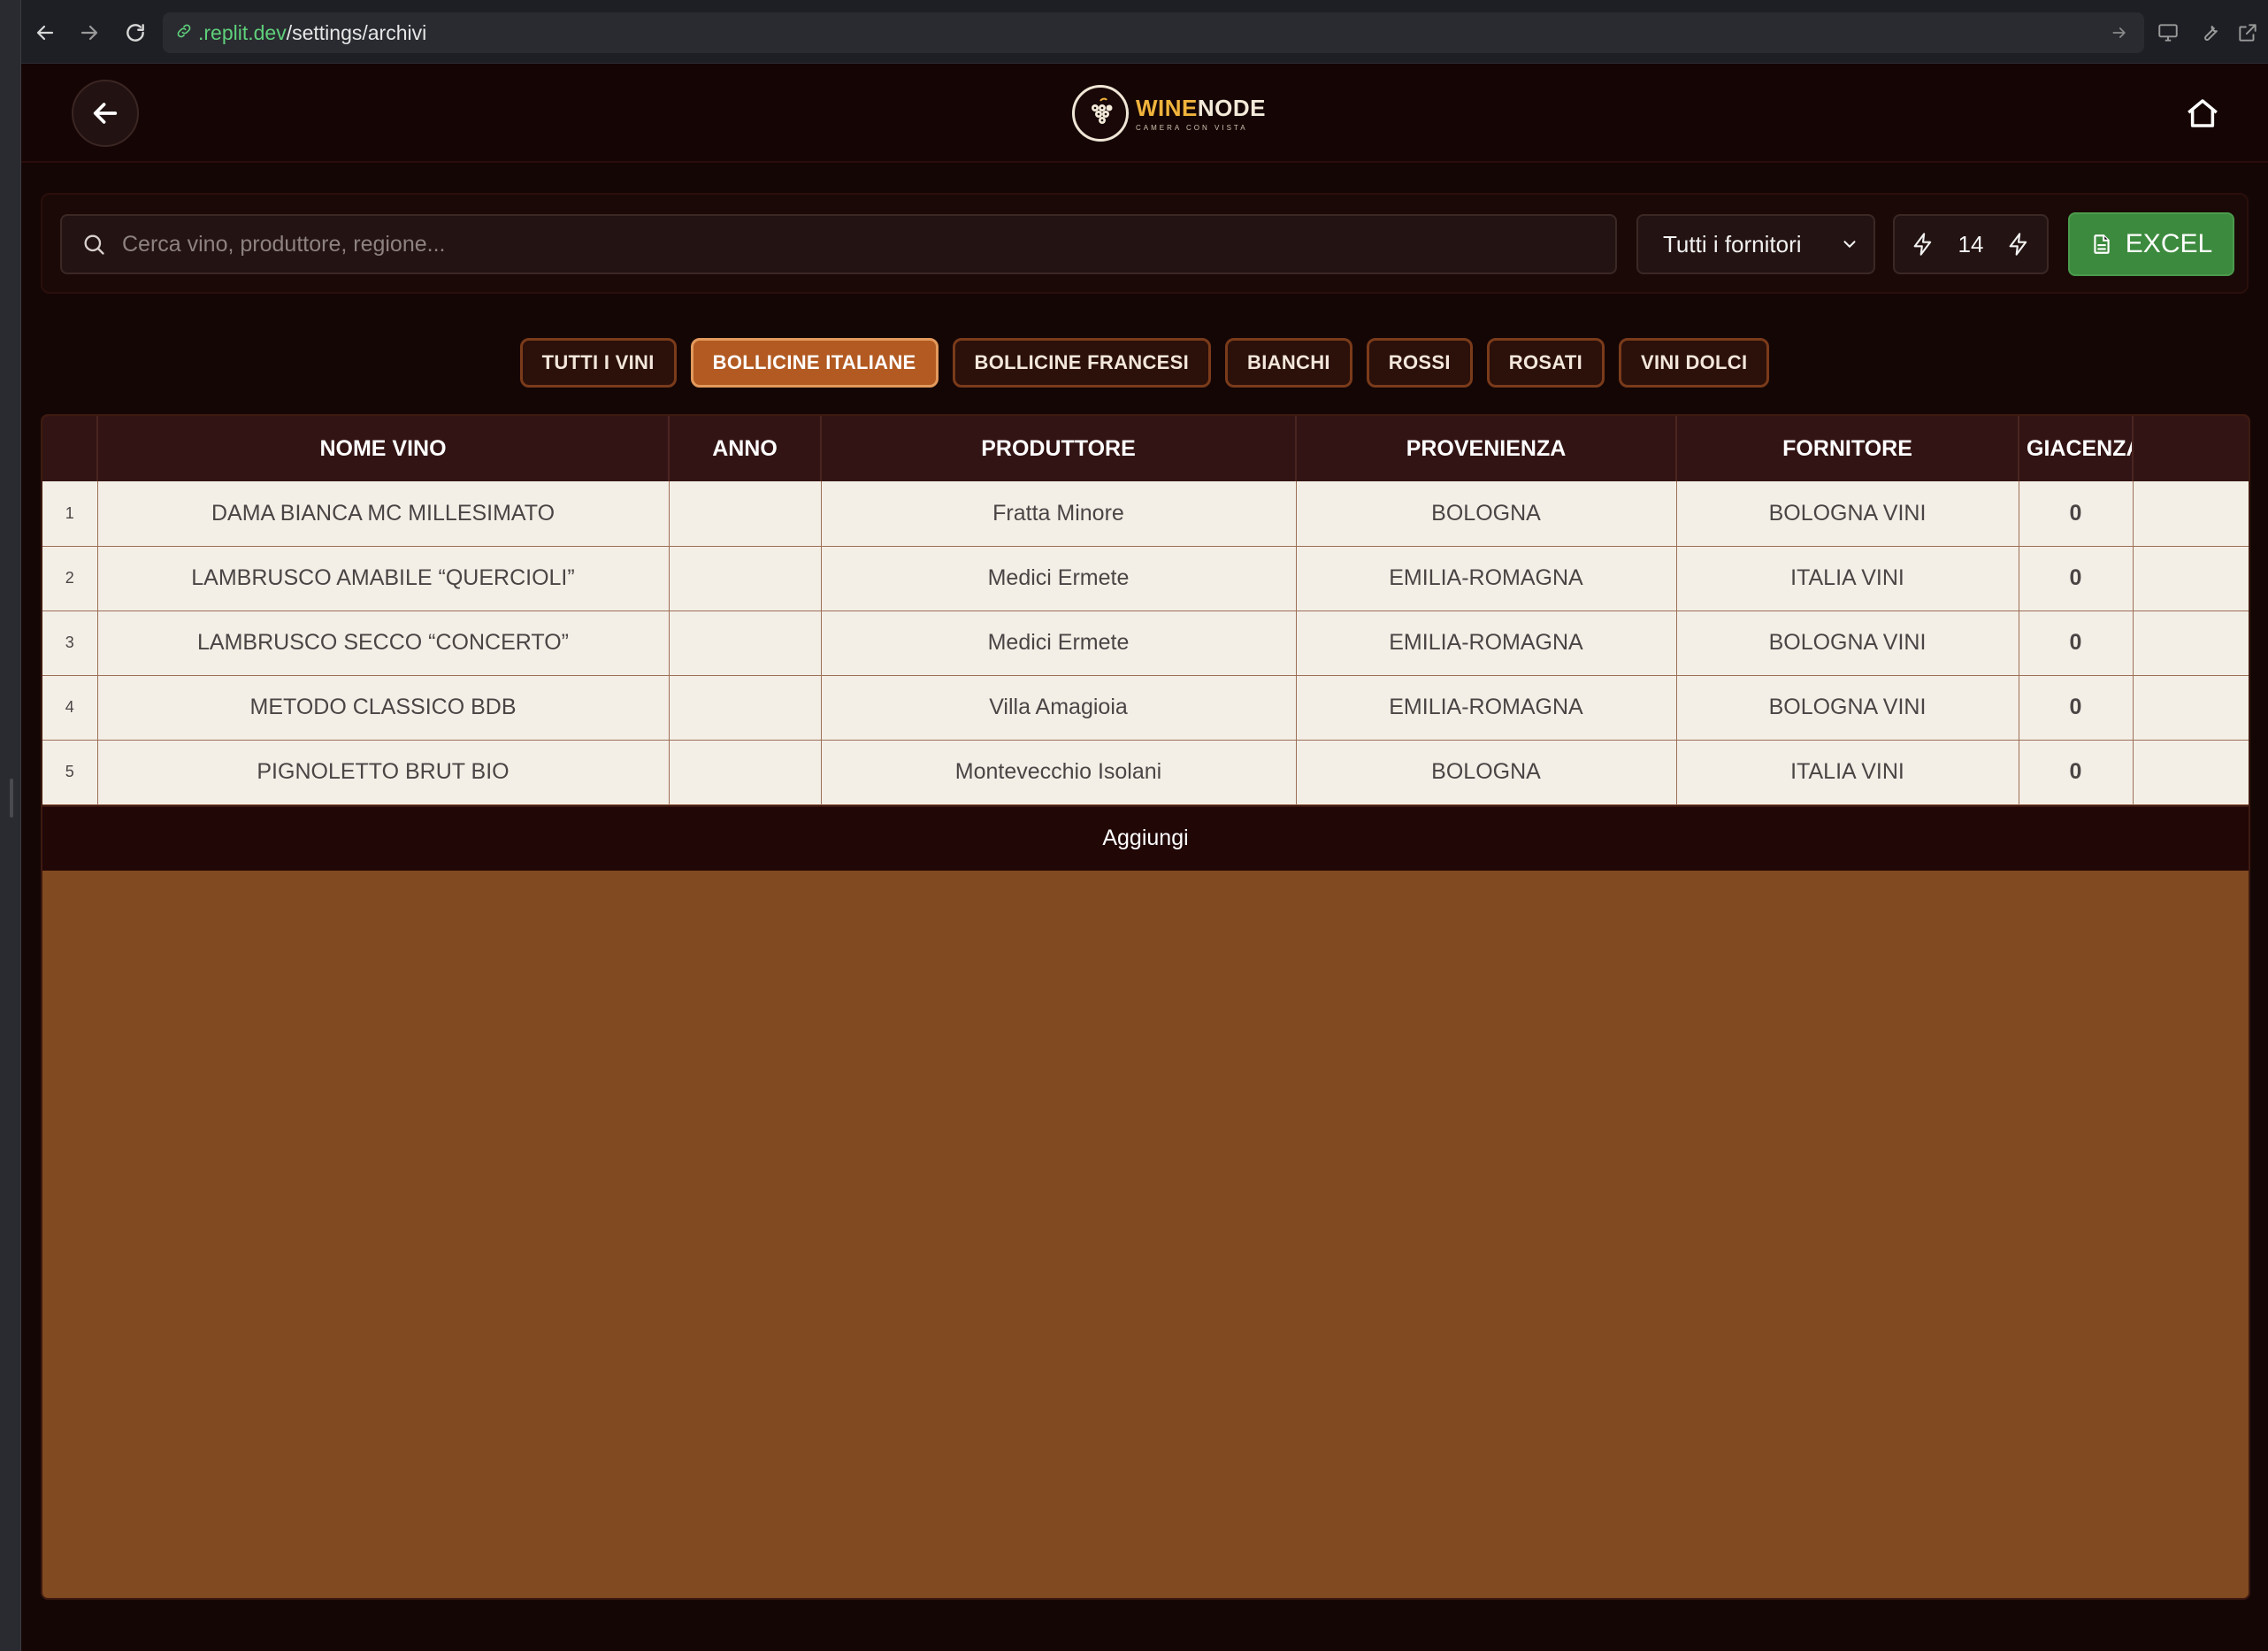  What do you see at coordinates (746, 448) in the screenshot?
I see `column-header-anno: ANNO` at bounding box center [746, 448].